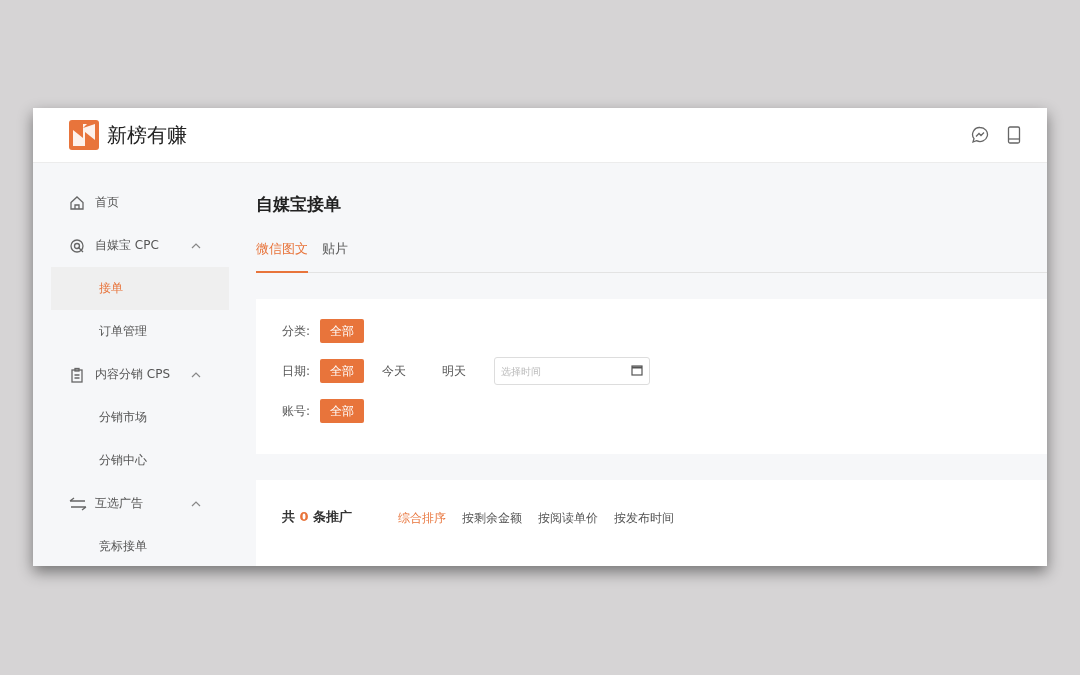 This screenshot has width=1080, height=675. What do you see at coordinates (317, 517) in the screenshot?
I see `result-count: 共 0 条推广` at bounding box center [317, 517].